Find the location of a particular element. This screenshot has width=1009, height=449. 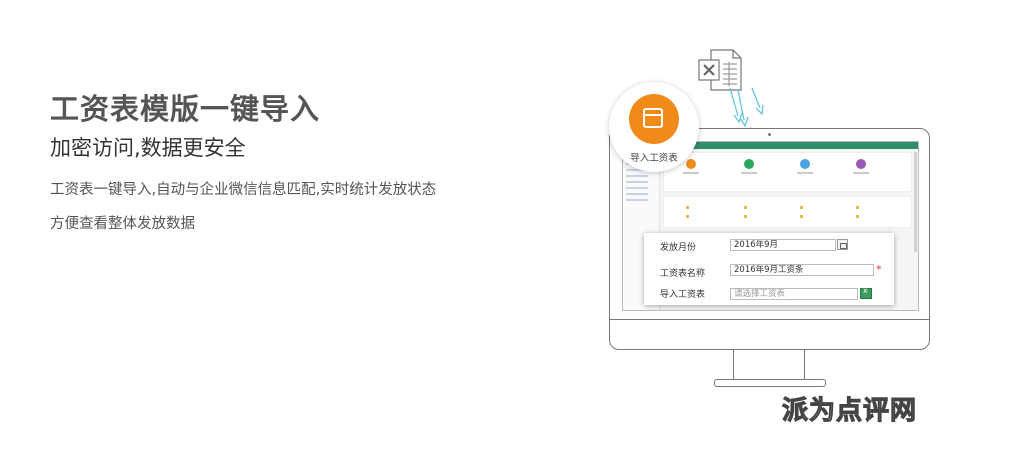

hero-title: 工资表模版一键导入 is located at coordinates (185, 109).